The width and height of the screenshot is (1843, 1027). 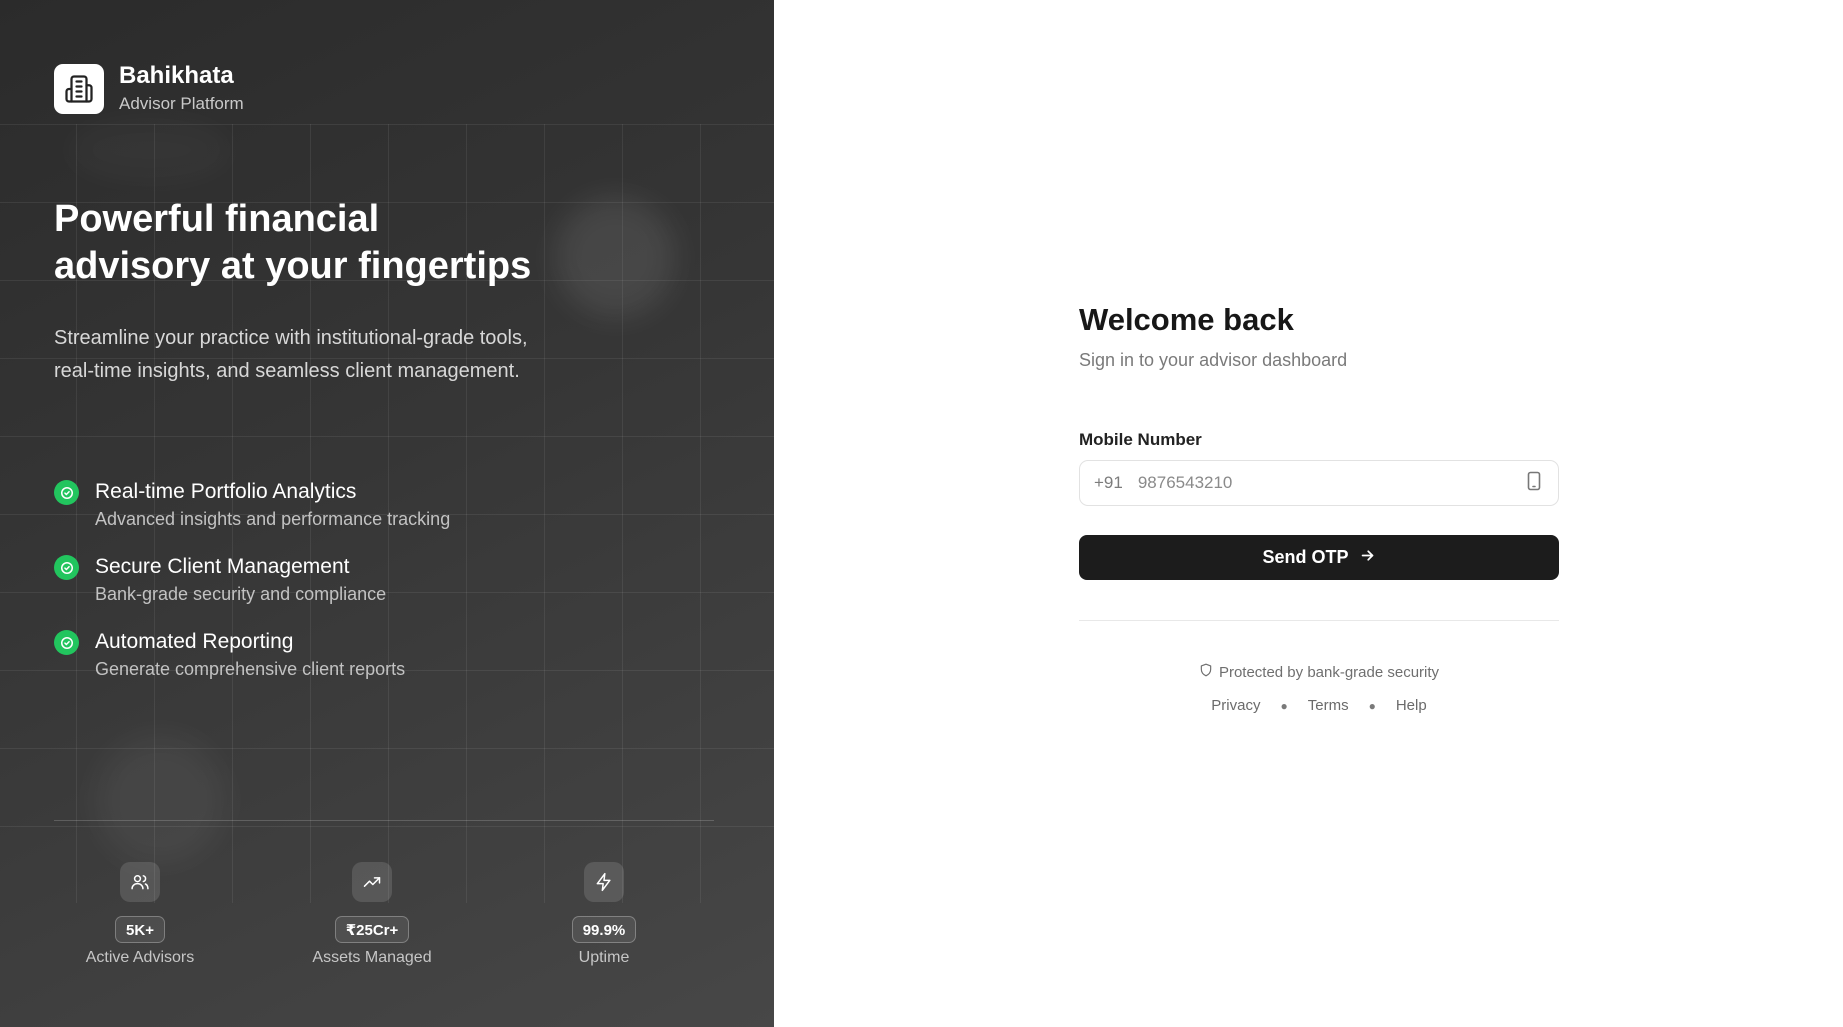 I want to click on terms-link: Terms, so click(x=1328, y=705).